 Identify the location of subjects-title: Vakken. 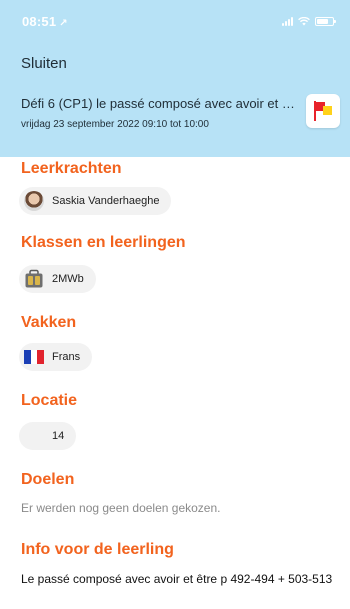
(49, 322).